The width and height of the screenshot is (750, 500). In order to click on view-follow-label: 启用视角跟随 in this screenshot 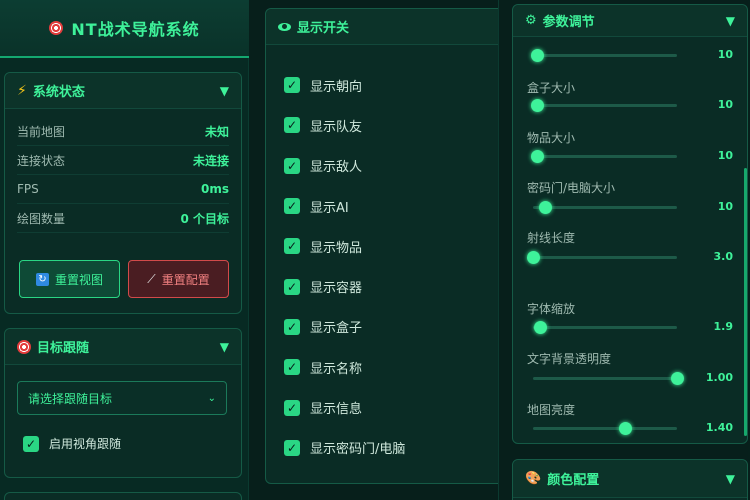, I will do `click(85, 444)`.